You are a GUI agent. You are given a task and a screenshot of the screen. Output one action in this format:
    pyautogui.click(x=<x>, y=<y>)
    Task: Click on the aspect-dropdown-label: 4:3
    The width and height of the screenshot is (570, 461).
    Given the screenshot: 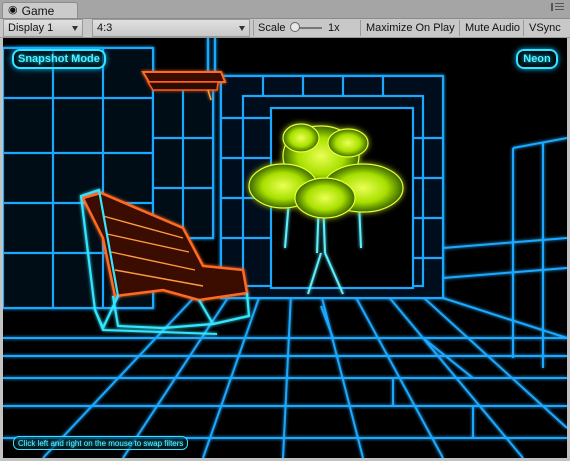 What is the action you would take?
    pyautogui.click(x=105, y=28)
    